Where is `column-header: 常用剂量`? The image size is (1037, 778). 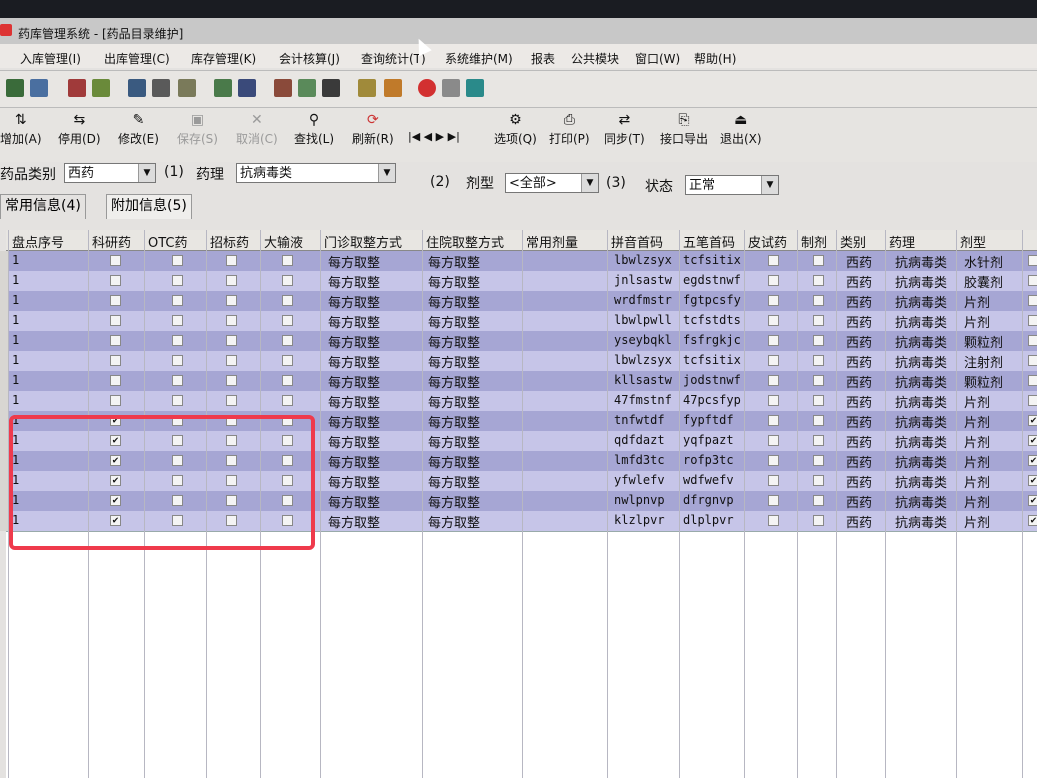 column-header: 常用剂量 is located at coordinates (566, 241).